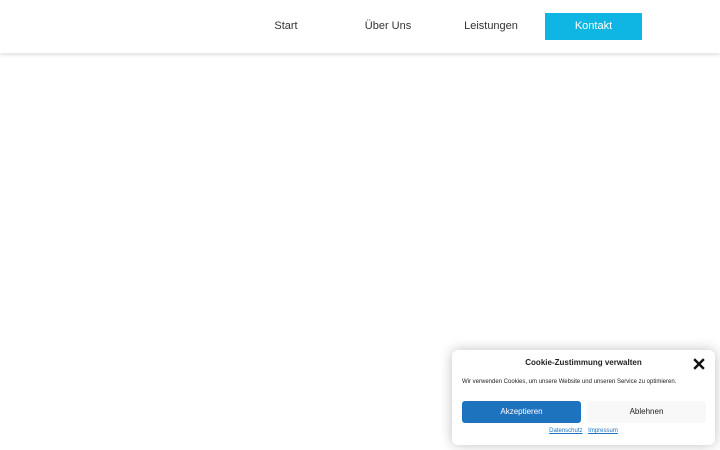 This screenshot has height=450, width=720. What do you see at coordinates (565, 431) in the screenshot?
I see `link-datenschutz: Datenschutz` at bounding box center [565, 431].